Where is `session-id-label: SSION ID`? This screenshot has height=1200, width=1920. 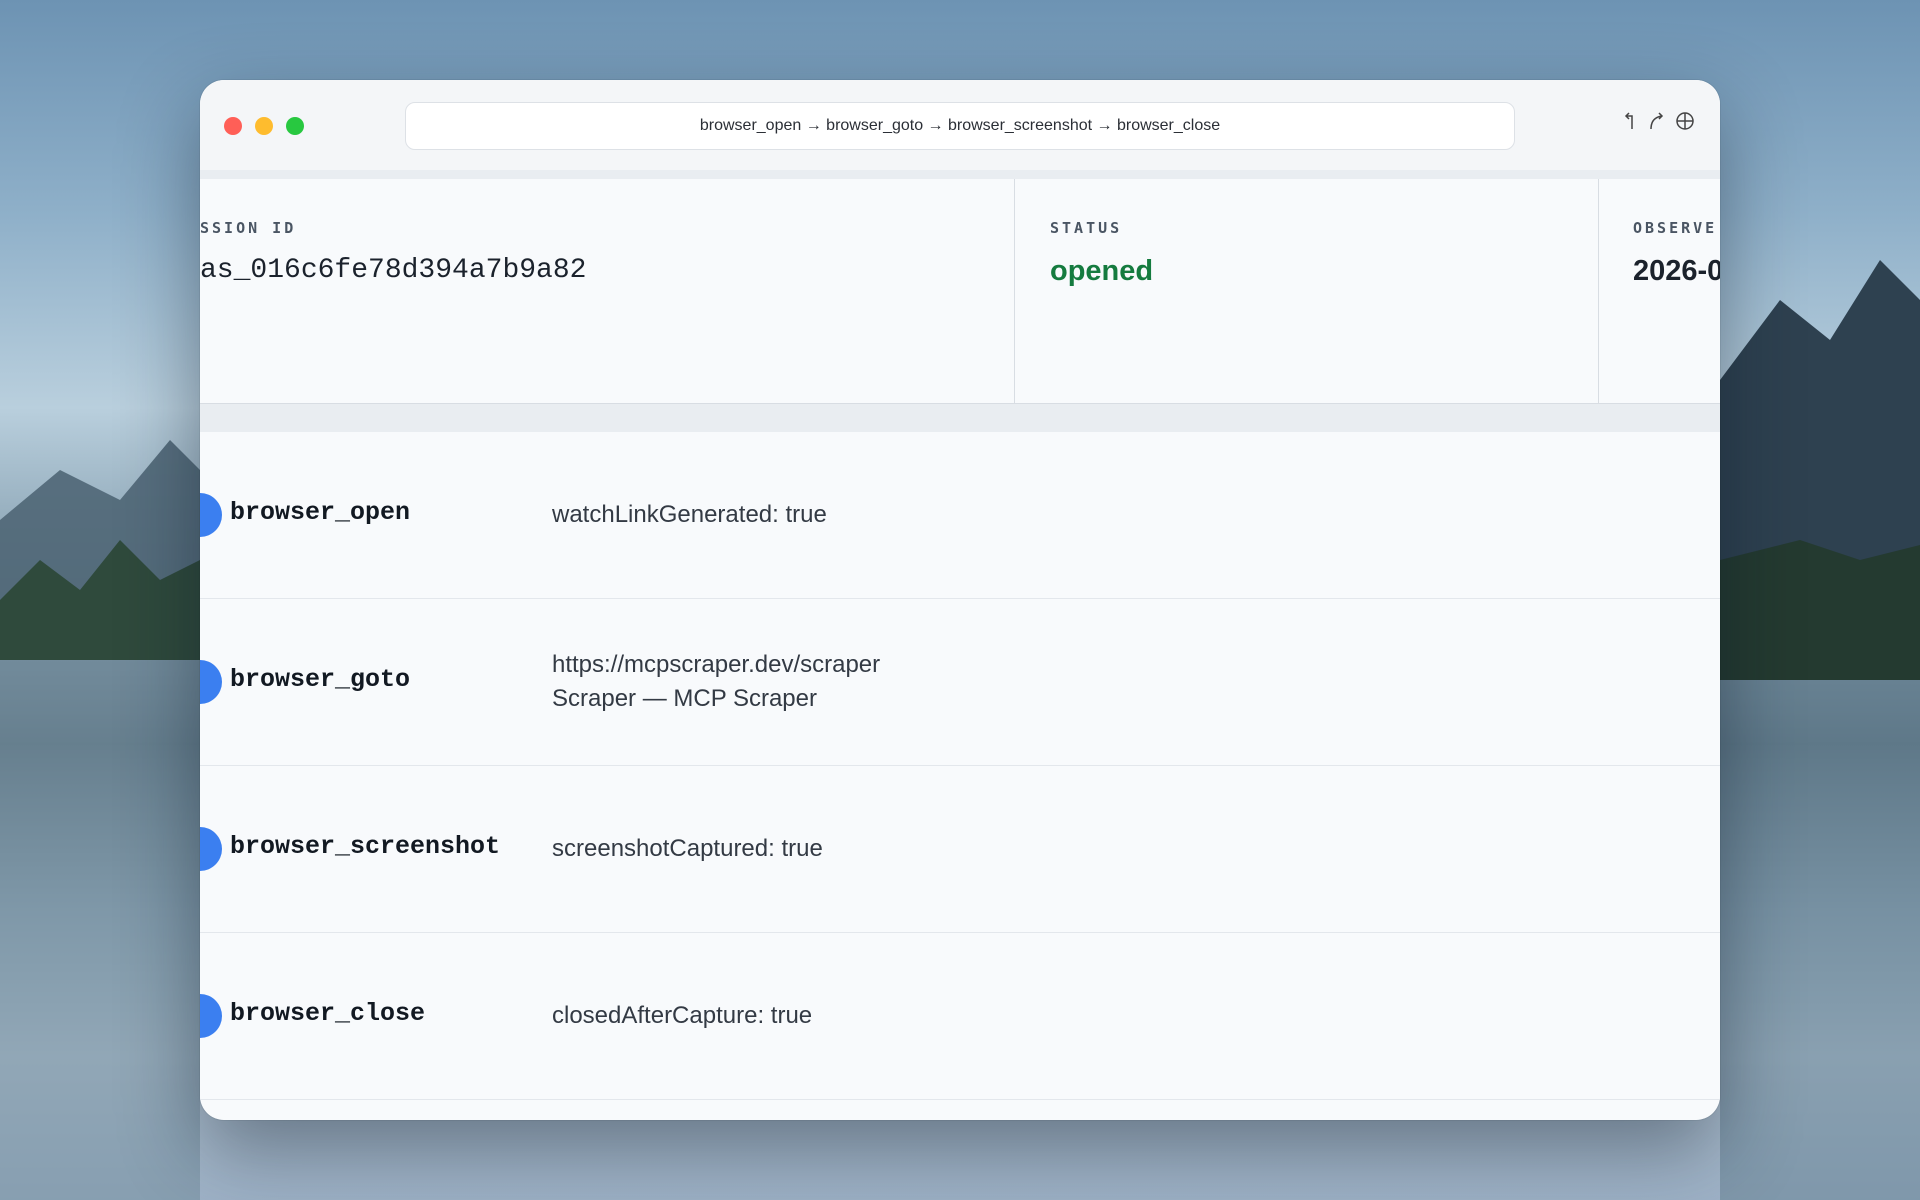
session-id-label: SSION ID is located at coordinates (248, 228).